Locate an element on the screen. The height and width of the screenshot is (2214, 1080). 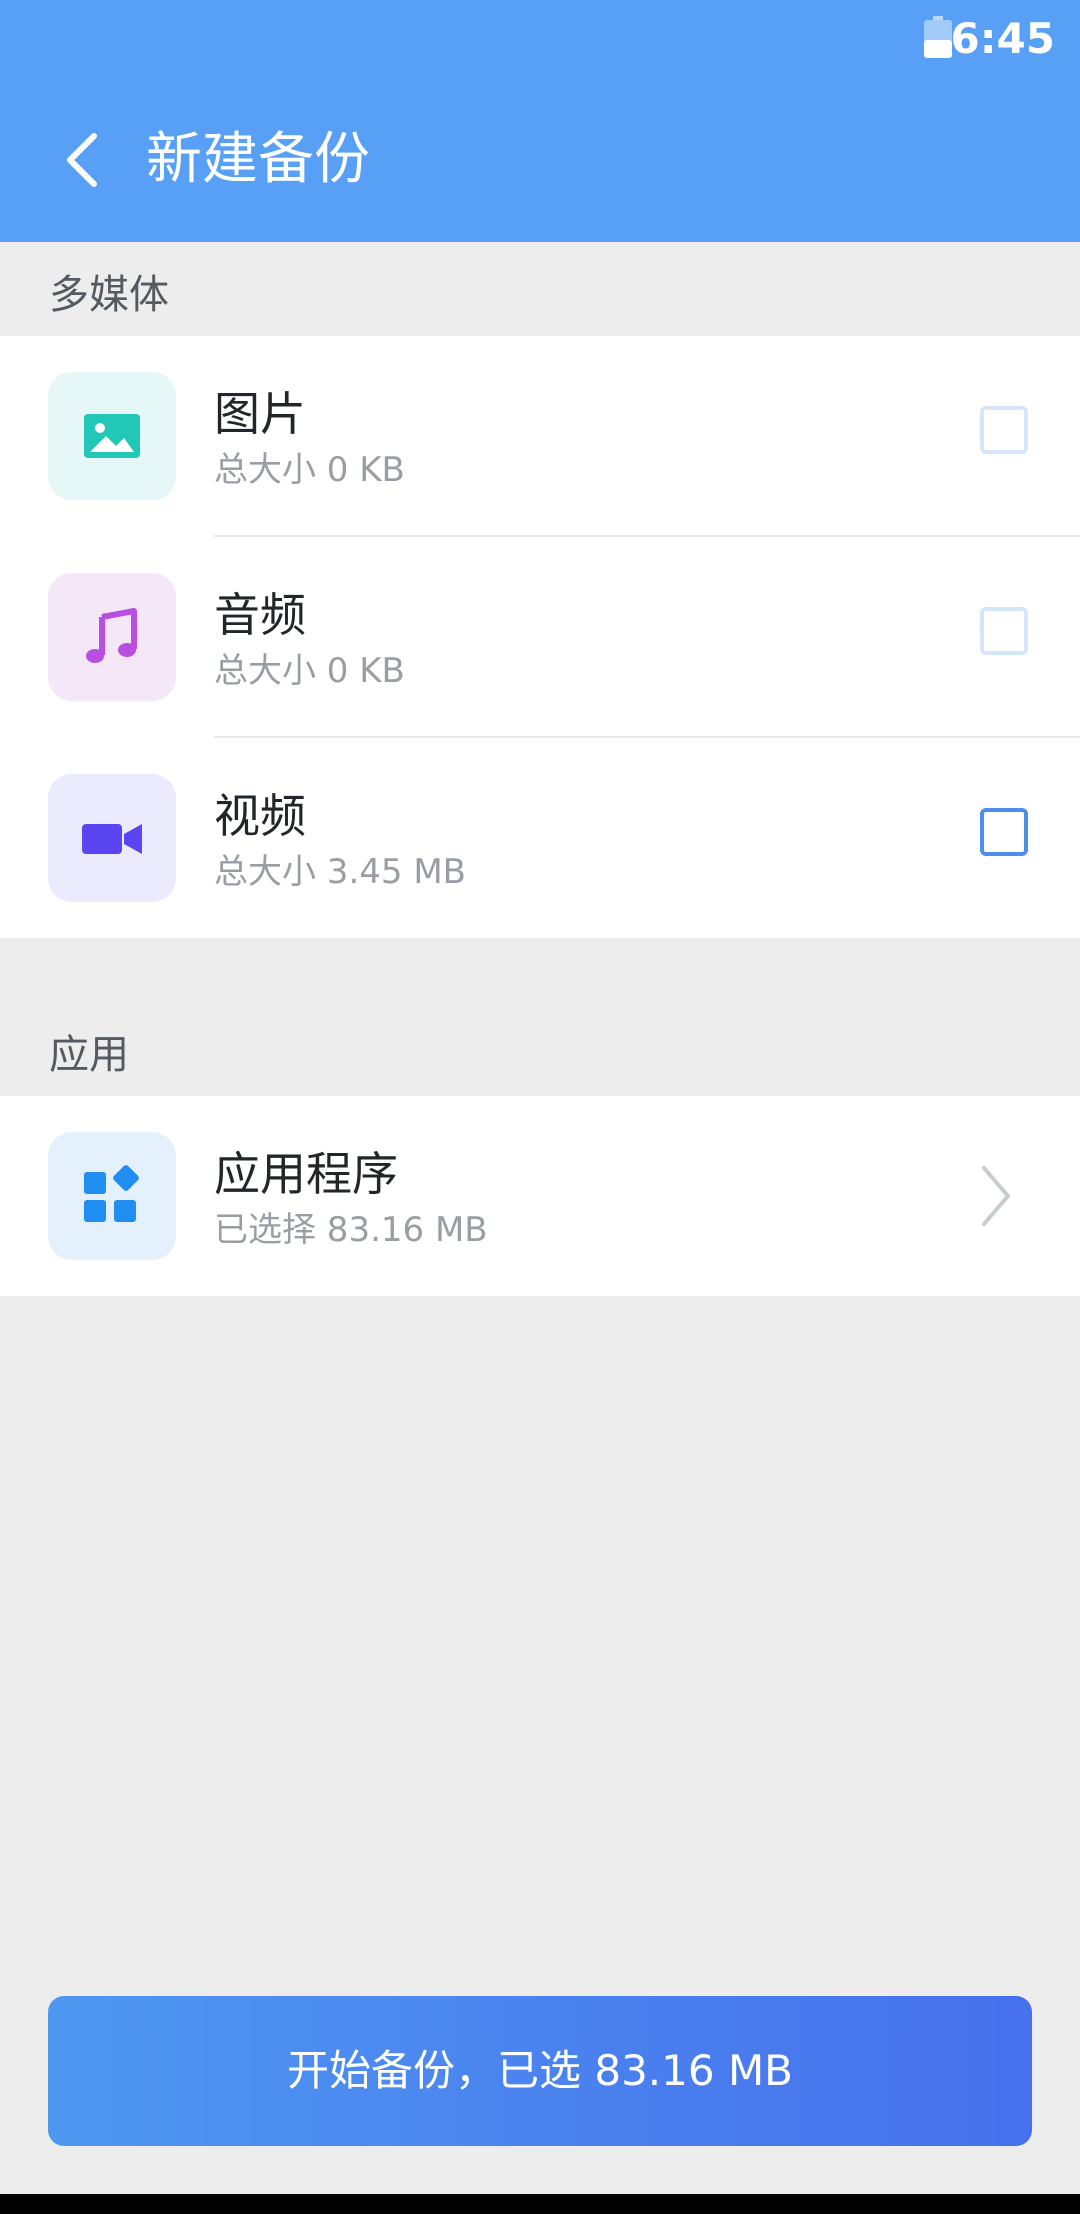
music-icon-box is located at coordinates (112, 637).